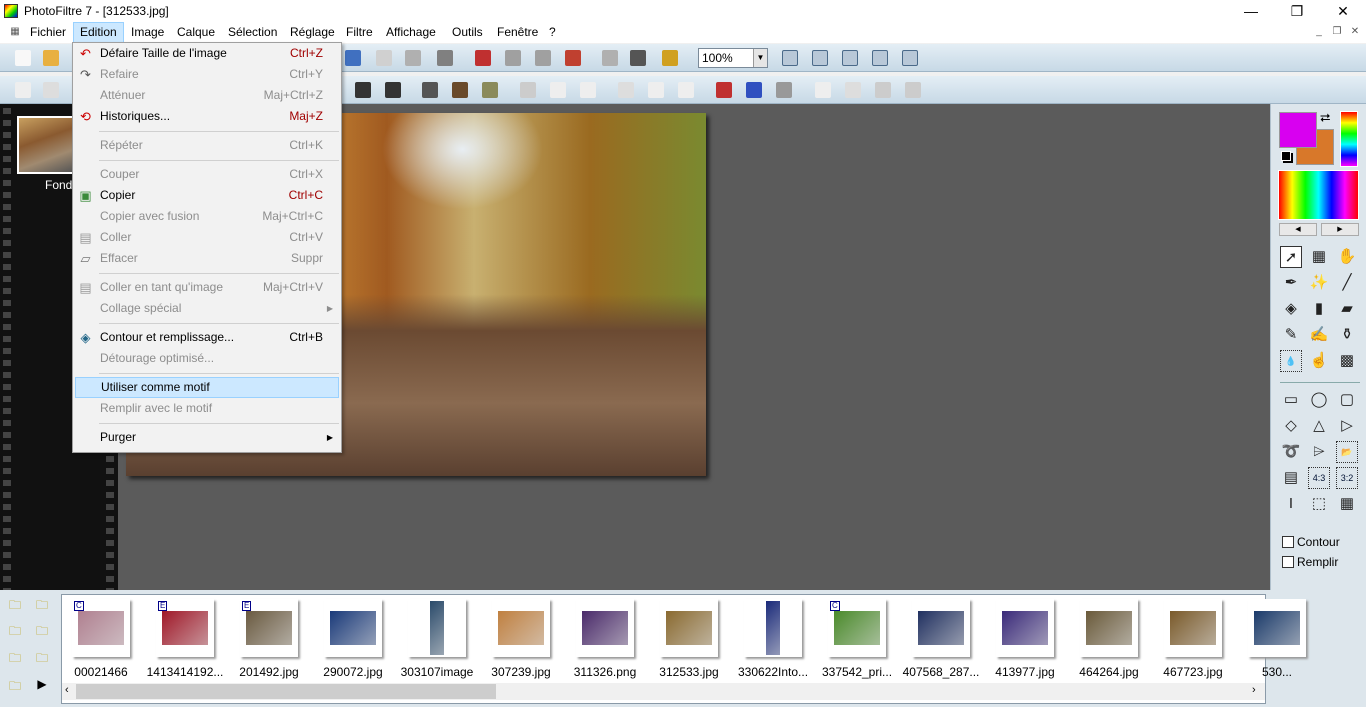 The height and width of the screenshot is (707, 1366). I want to click on scroll-right-icon: ›, so click(1254, 690).